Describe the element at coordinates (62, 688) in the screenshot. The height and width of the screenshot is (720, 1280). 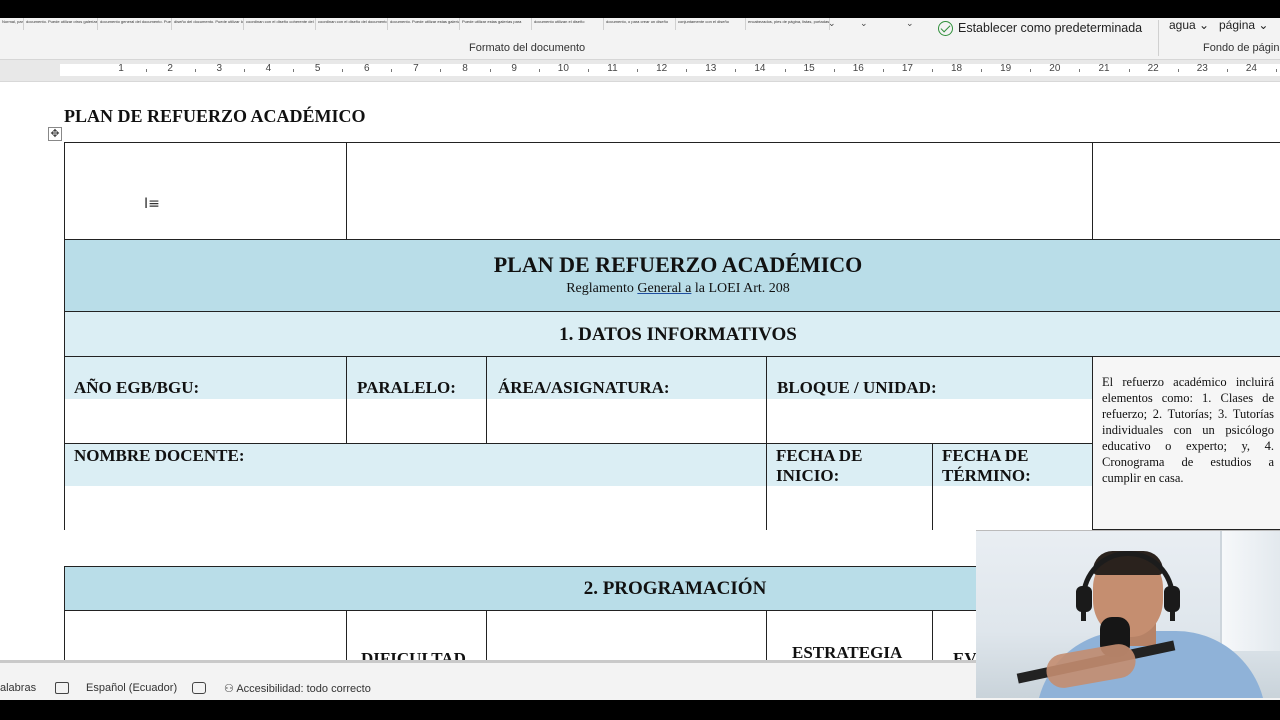
I see `proofing-icon` at that location.